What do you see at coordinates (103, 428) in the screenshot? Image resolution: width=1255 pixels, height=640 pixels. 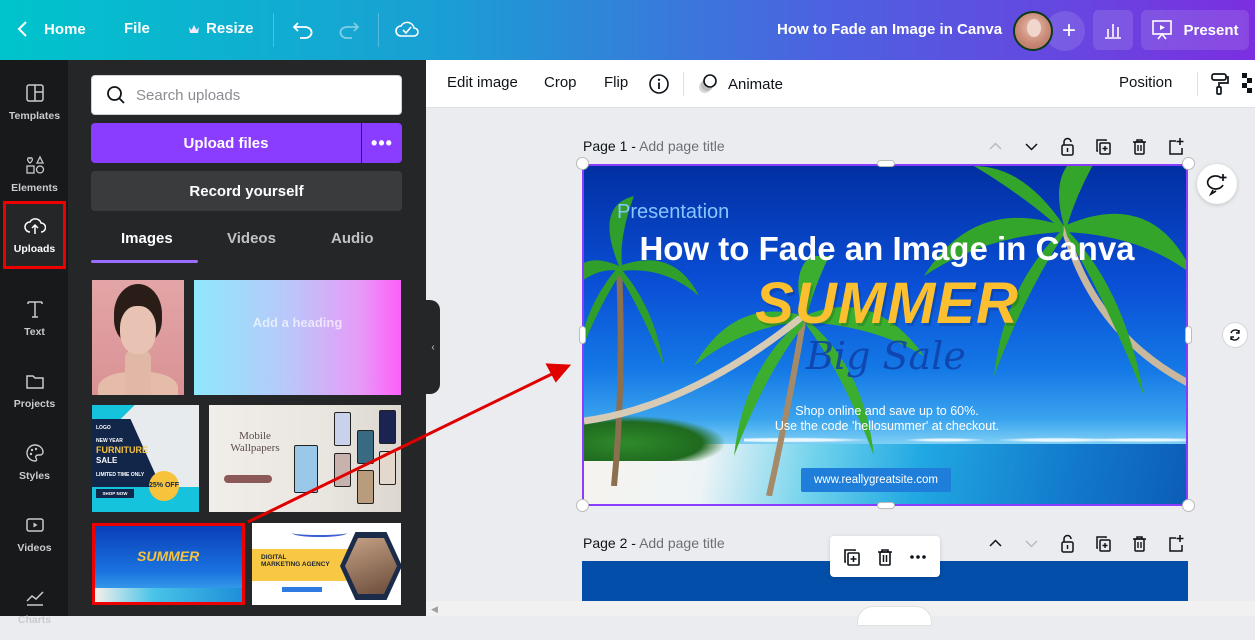 I see `furniture-logo: LOGO` at bounding box center [103, 428].